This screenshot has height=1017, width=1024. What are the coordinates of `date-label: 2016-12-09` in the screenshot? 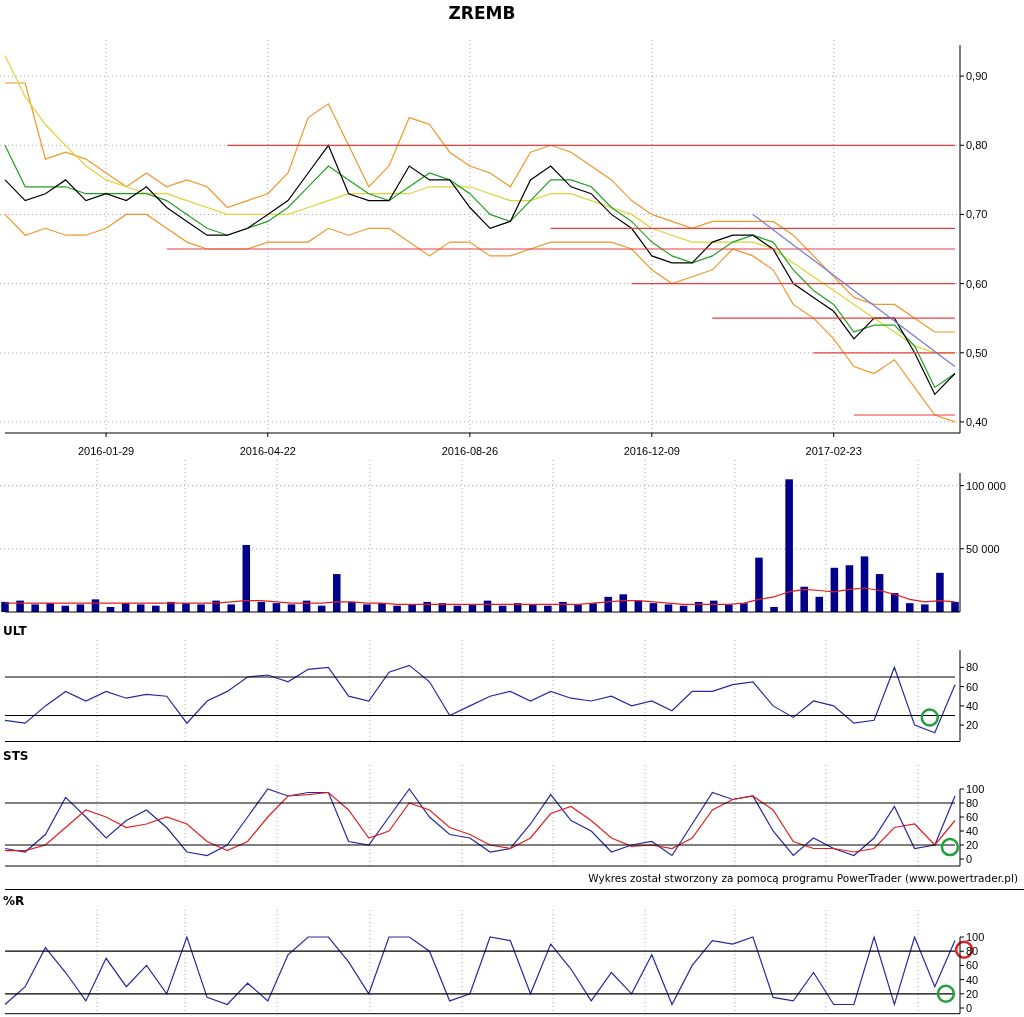 It's located at (651, 451).